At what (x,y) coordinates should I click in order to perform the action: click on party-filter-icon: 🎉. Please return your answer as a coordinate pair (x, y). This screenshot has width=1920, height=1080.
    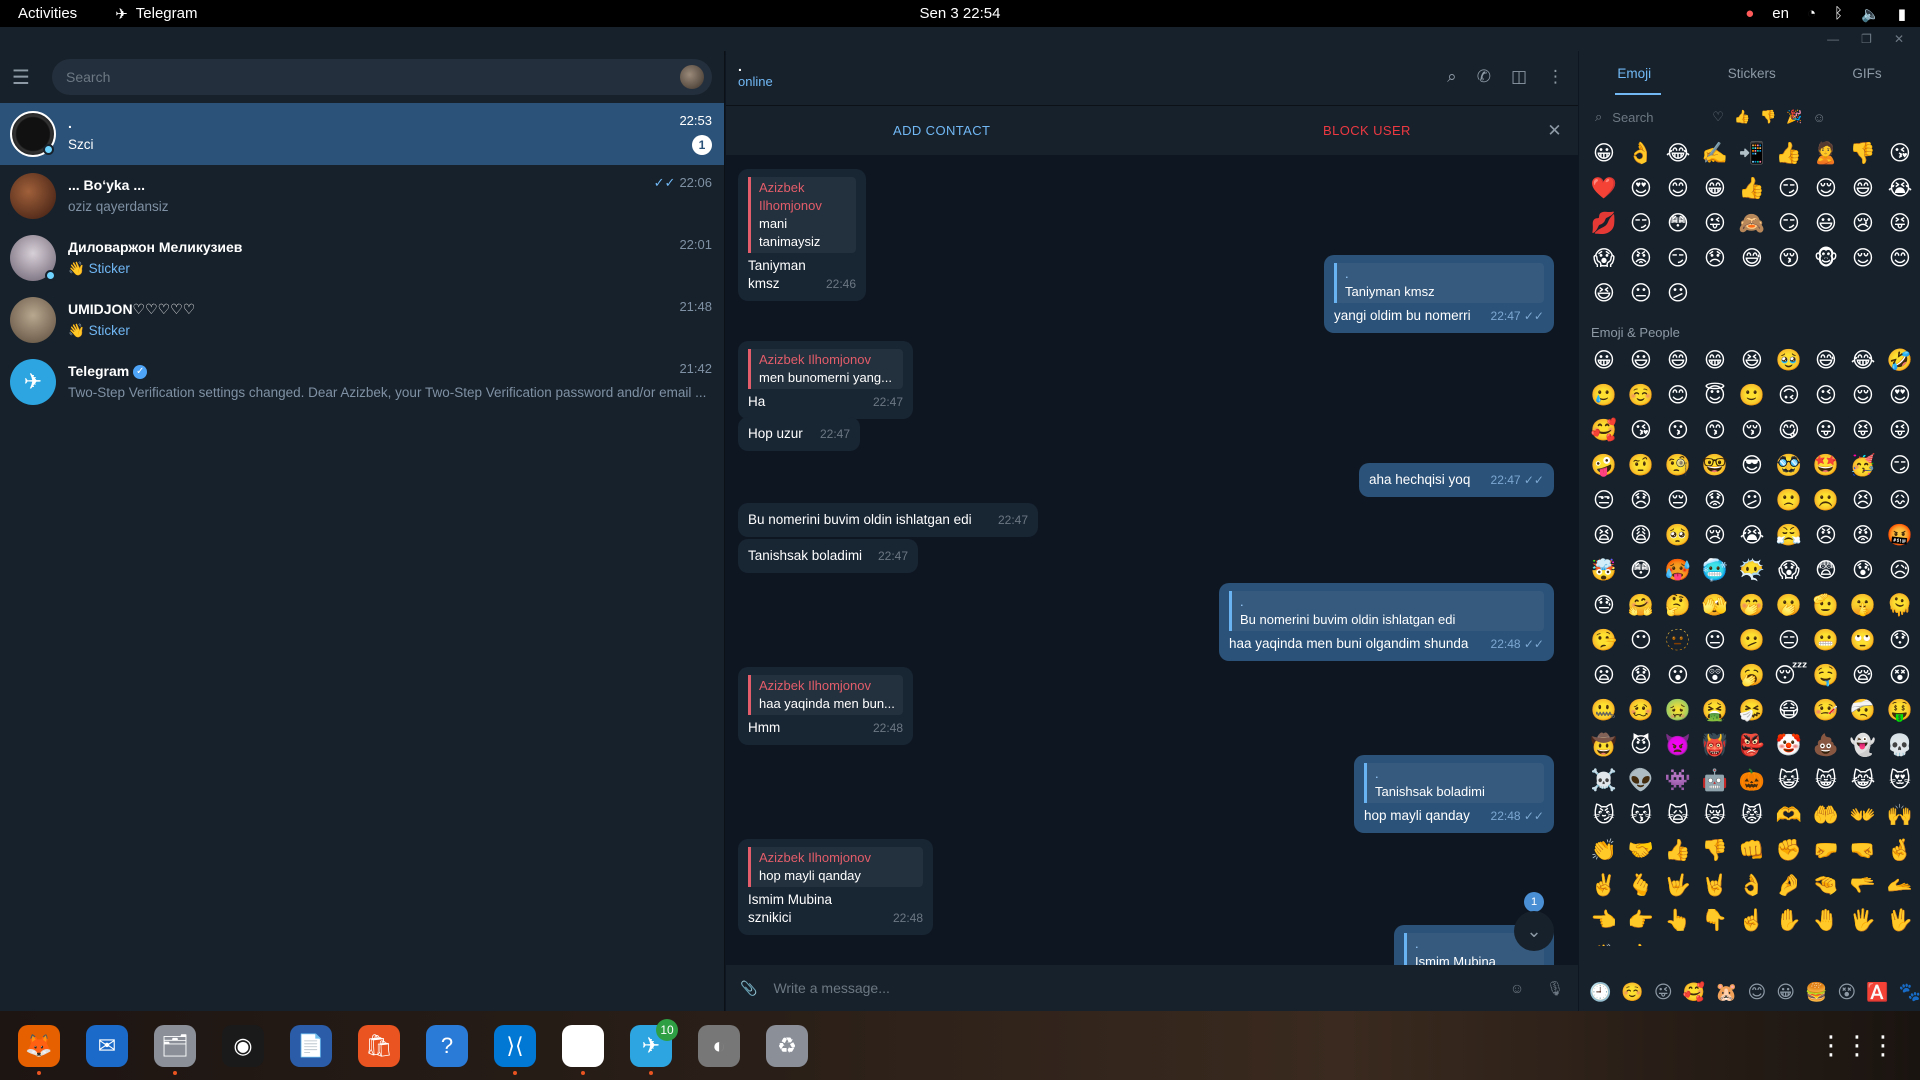
    Looking at the image, I should click on (1794, 117).